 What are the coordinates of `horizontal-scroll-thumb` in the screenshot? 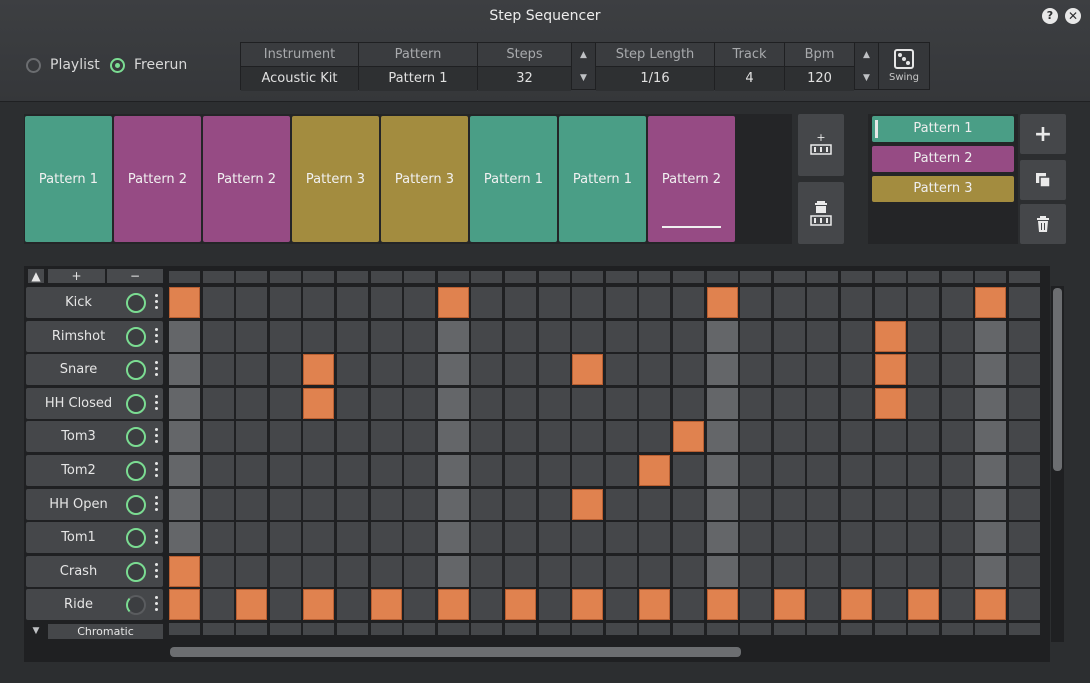 It's located at (455, 652).